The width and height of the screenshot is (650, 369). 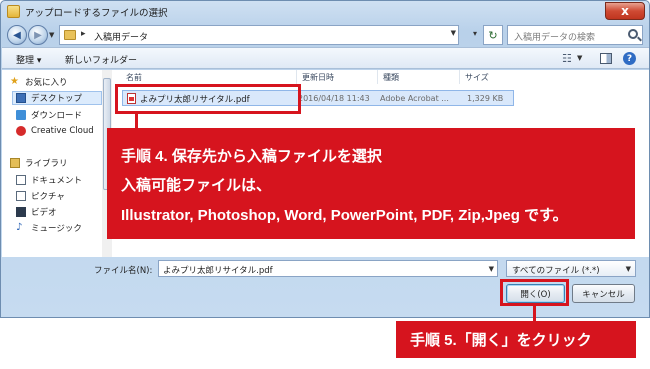 I want to click on breadcrumb-current-folder: 入稿用データ, so click(x=121, y=36).